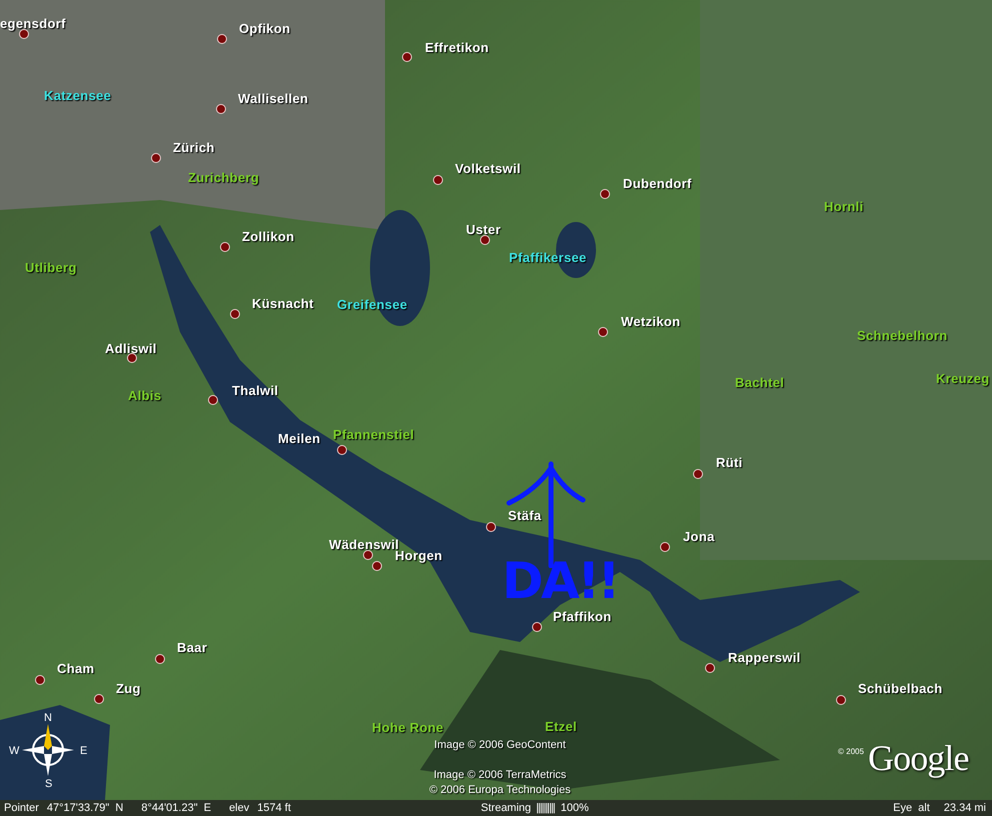  What do you see at coordinates (963, 378) in the screenshot?
I see `mountain-label: Kreuzeg` at bounding box center [963, 378].